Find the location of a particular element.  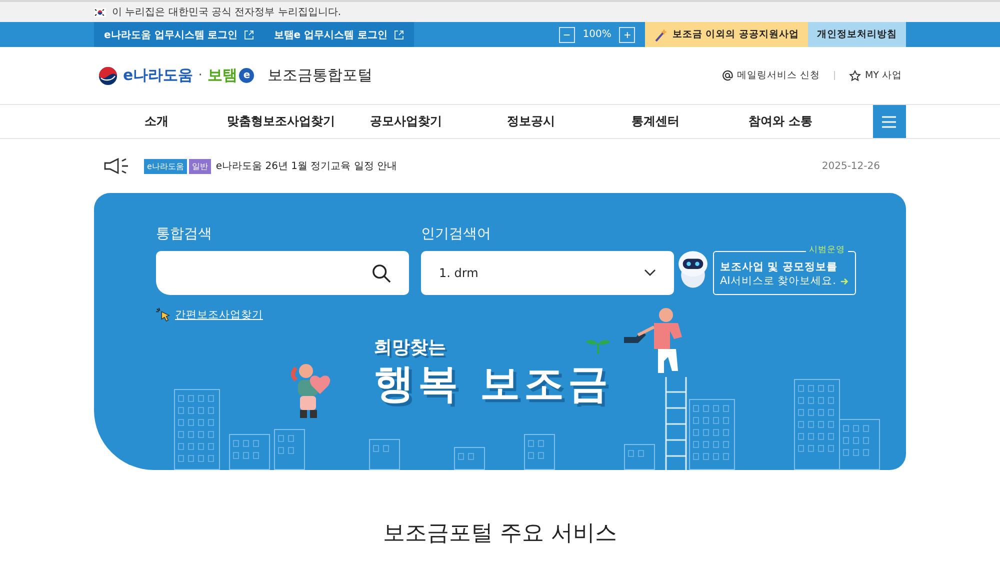

arrow-right-icon is located at coordinates (844, 281).